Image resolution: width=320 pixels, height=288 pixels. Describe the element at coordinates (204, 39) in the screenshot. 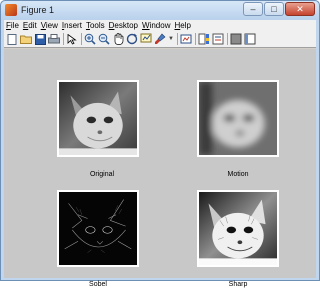

I see `insert-colorbar-icon` at that location.